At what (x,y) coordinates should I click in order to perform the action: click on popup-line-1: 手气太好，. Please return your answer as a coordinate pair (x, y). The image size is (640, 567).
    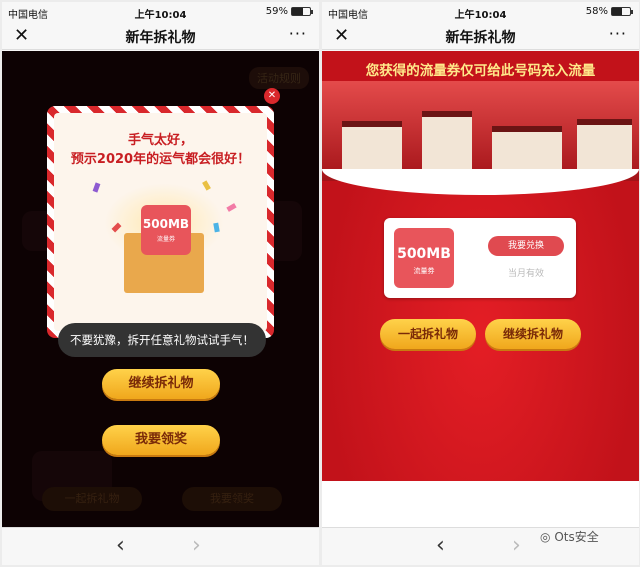
    Looking at the image, I should click on (160, 140).